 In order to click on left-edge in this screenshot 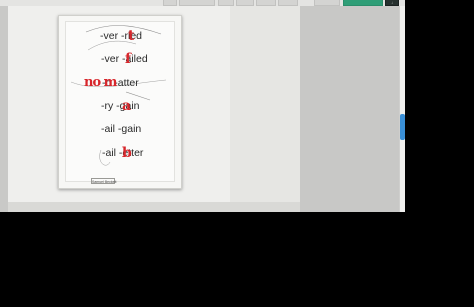, I will do `click(4, 109)`.